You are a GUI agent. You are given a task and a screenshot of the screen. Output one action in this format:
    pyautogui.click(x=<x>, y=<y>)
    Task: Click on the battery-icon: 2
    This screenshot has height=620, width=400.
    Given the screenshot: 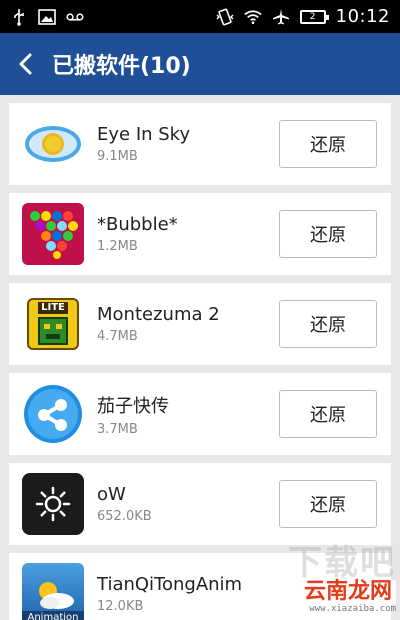 What is the action you would take?
    pyautogui.click(x=314, y=16)
    